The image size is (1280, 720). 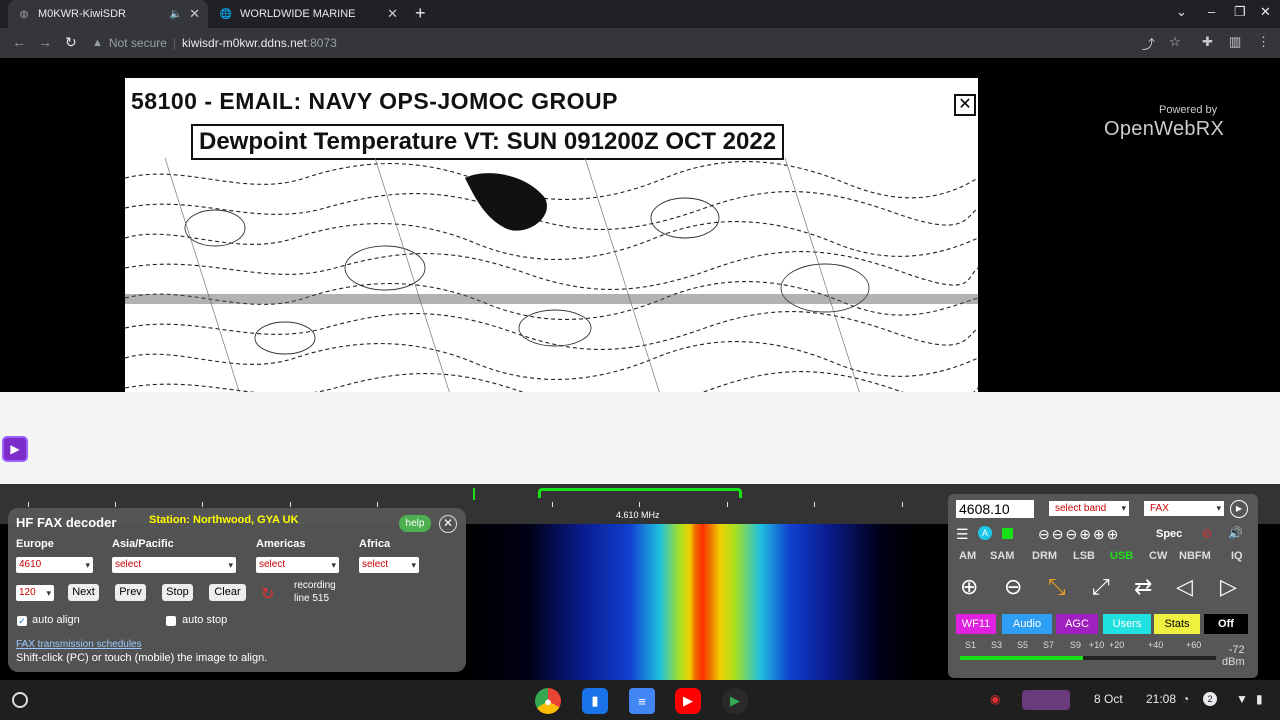 I want to click on hamburger-menu-icon: ☰, so click(x=962, y=534).